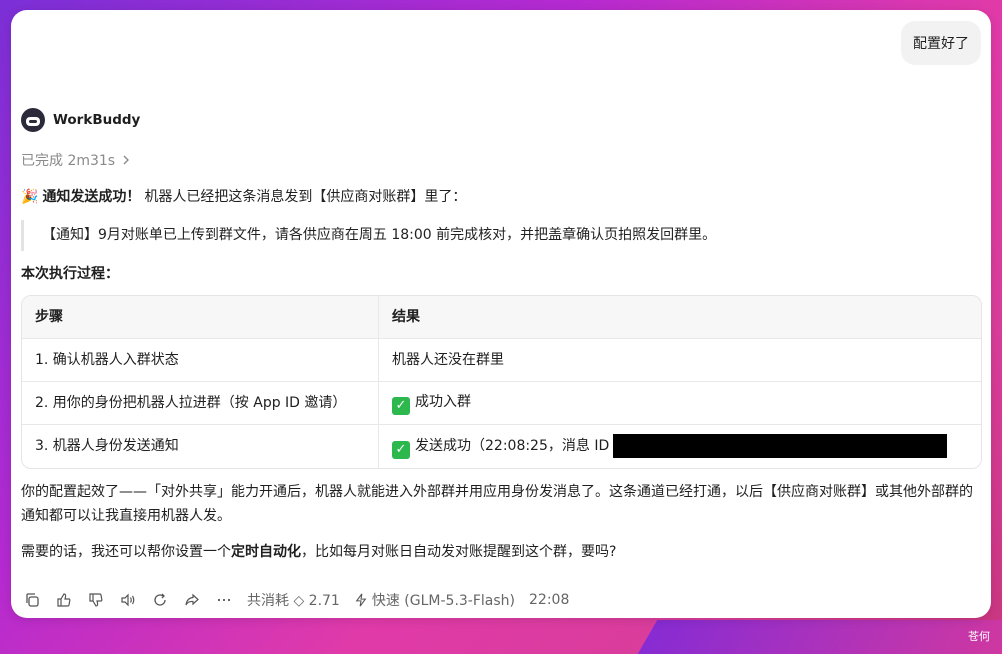 The width and height of the screenshot is (1002, 654). I want to click on table-header-row: 步骤 结果, so click(501, 318).